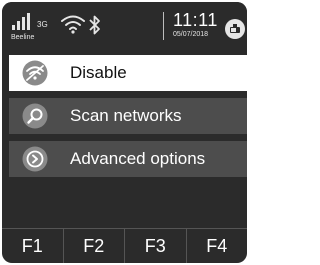 This screenshot has height=265, width=320. I want to click on function-key-bar: F1 F2 F3 F4, so click(124, 245).